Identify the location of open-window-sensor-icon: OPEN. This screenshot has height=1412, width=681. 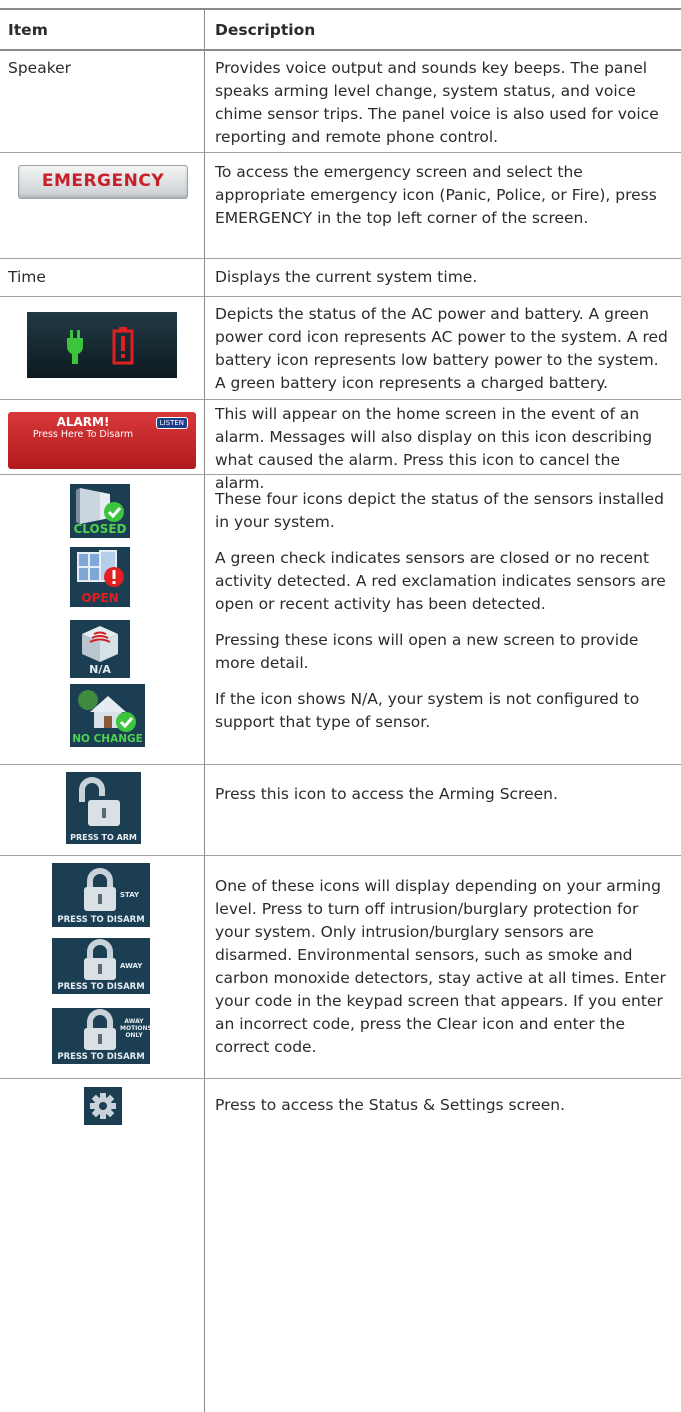
(100, 577).